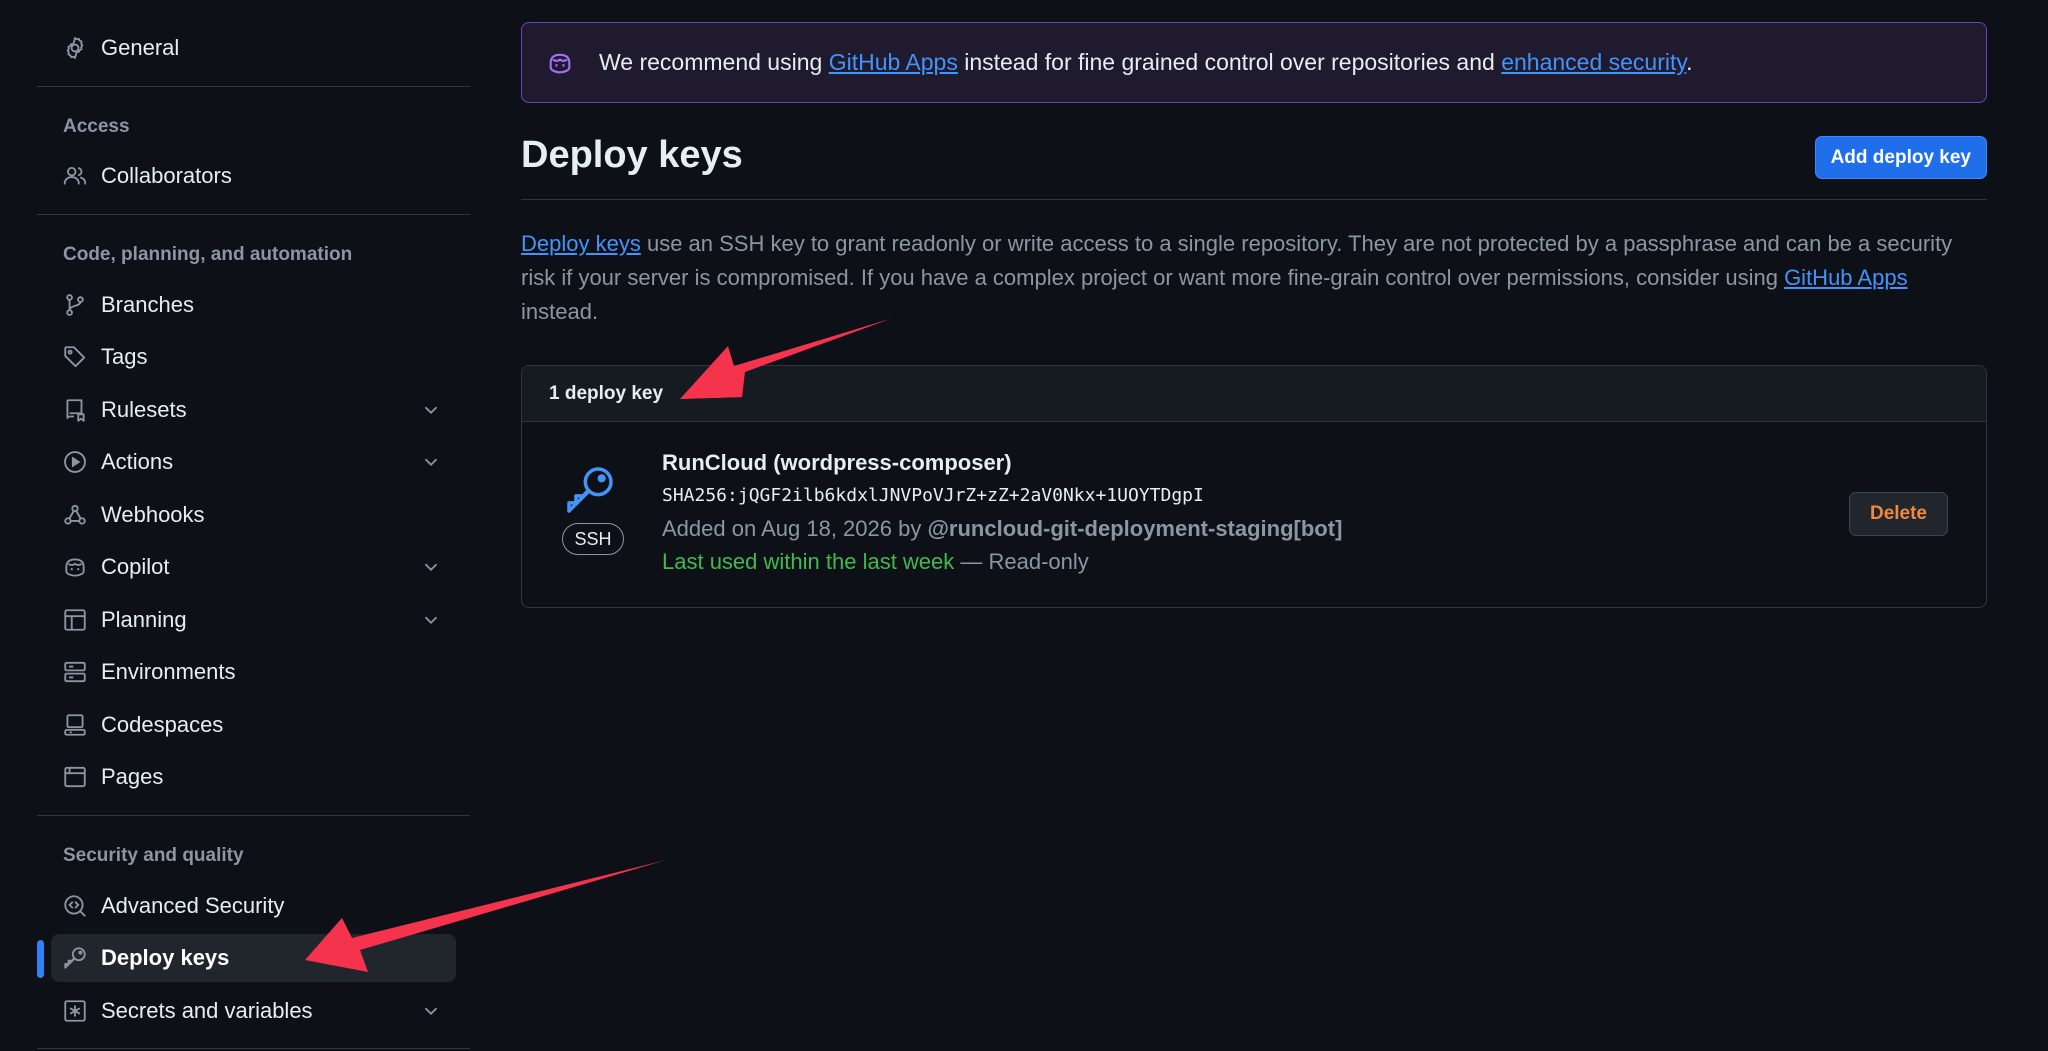  What do you see at coordinates (208, 254) in the screenshot?
I see `section-heading-code: Code, planning, and automation` at bounding box center [208, 254].